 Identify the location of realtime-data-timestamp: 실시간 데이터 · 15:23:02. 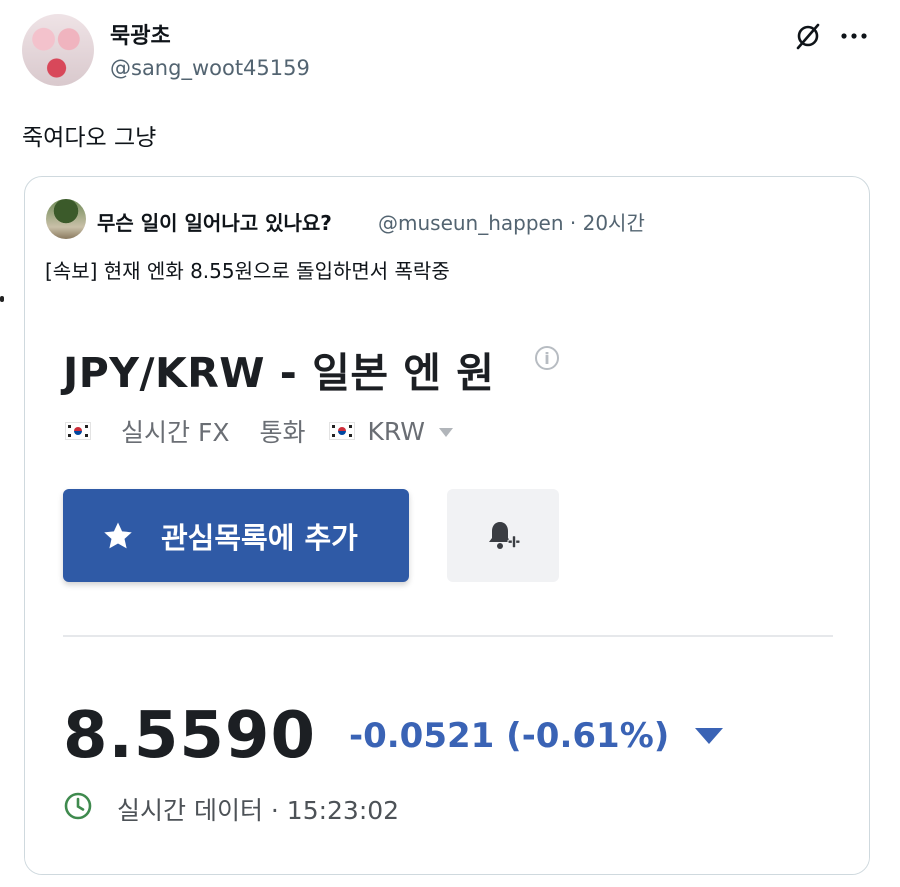
(258, 810).